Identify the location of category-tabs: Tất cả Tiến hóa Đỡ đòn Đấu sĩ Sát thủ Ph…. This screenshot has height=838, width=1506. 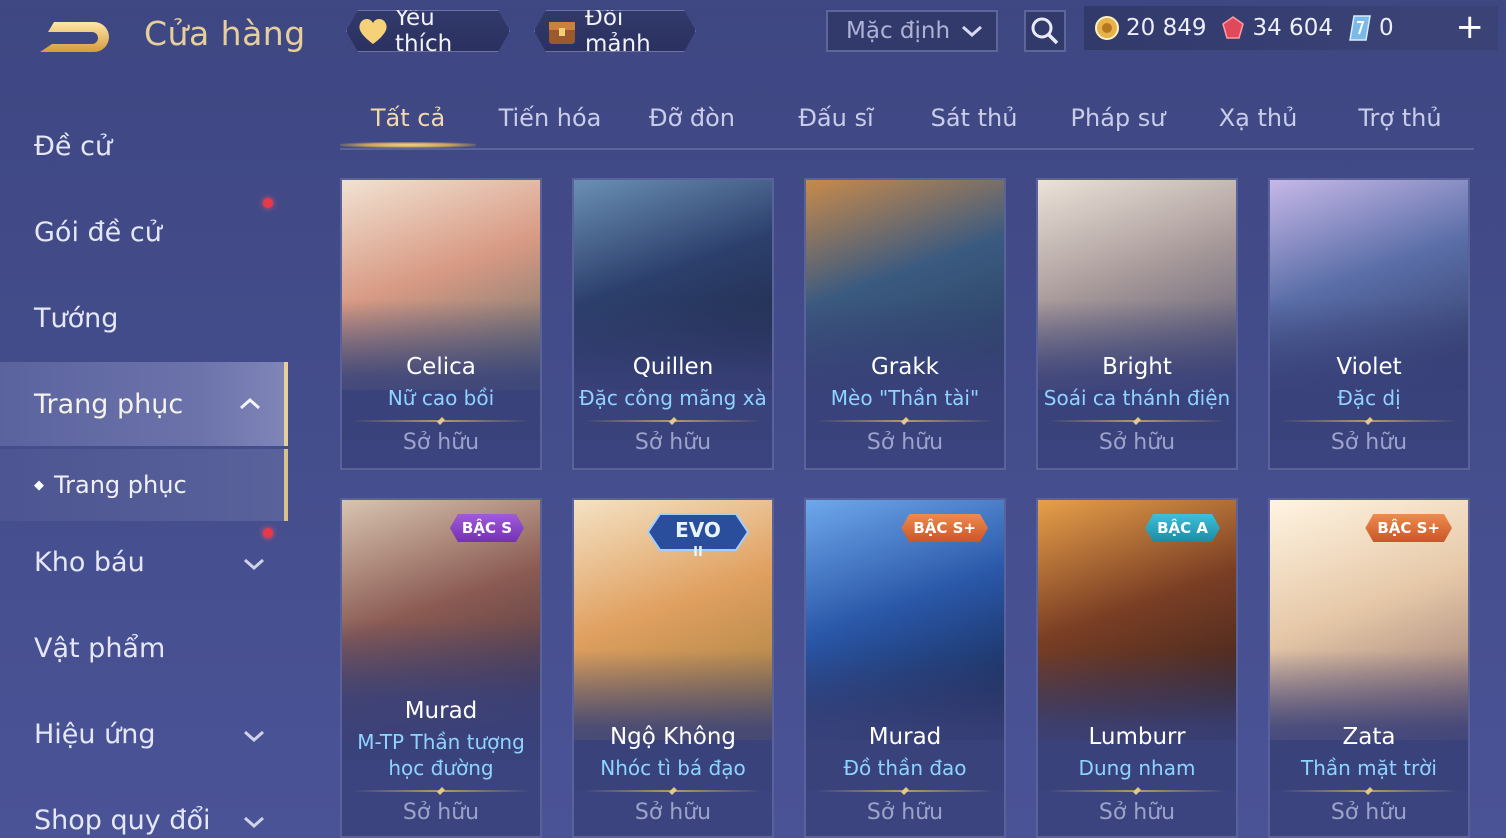
(907, 124).